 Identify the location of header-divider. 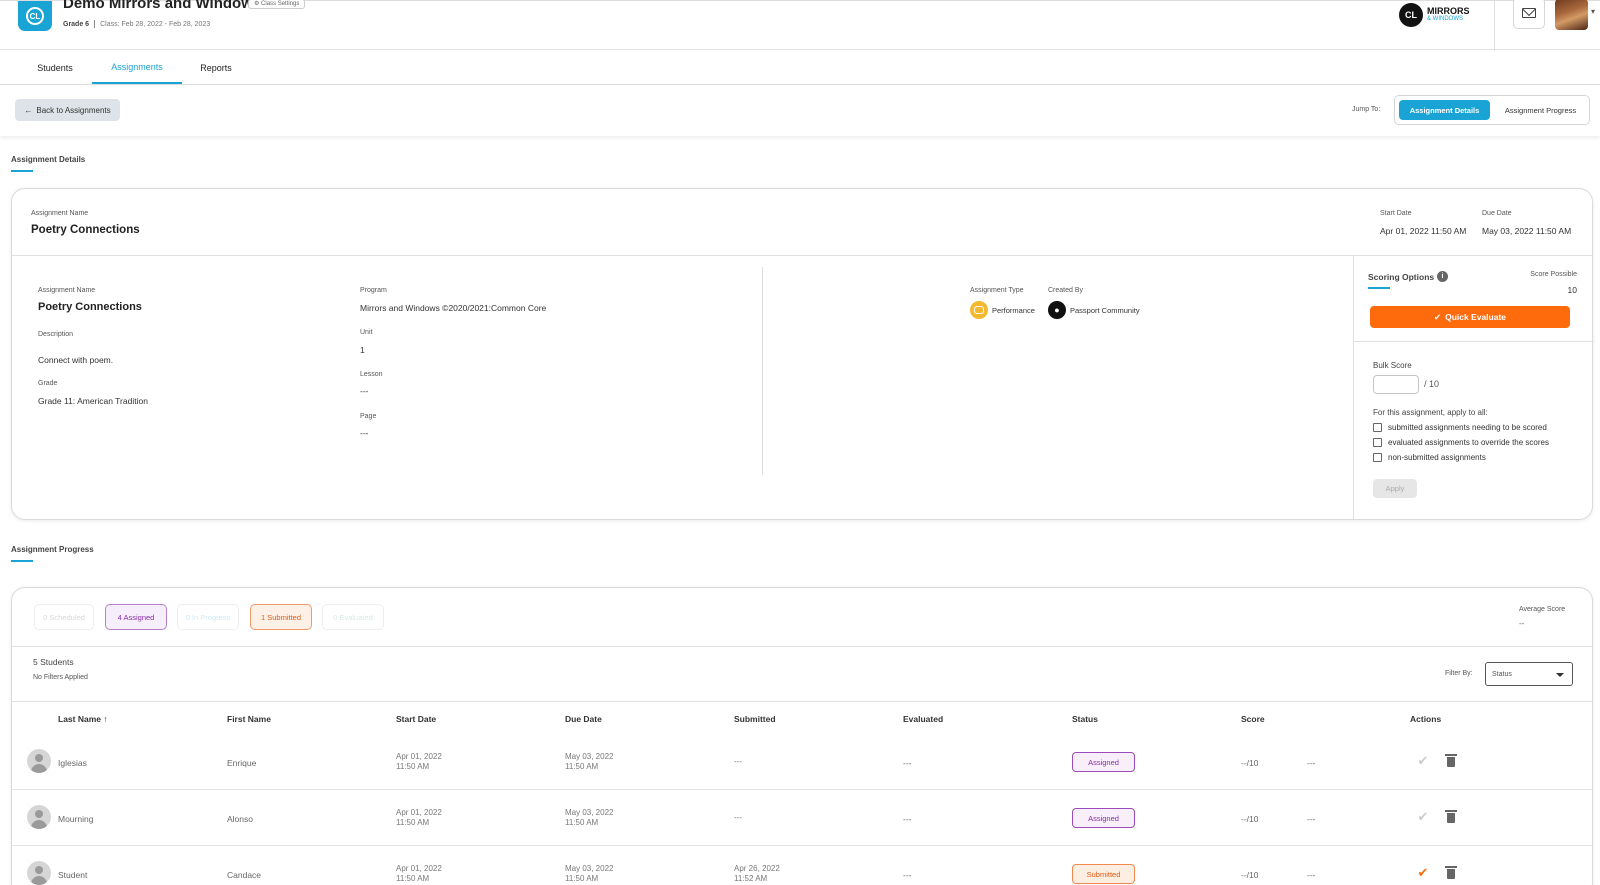
(1494, 26).